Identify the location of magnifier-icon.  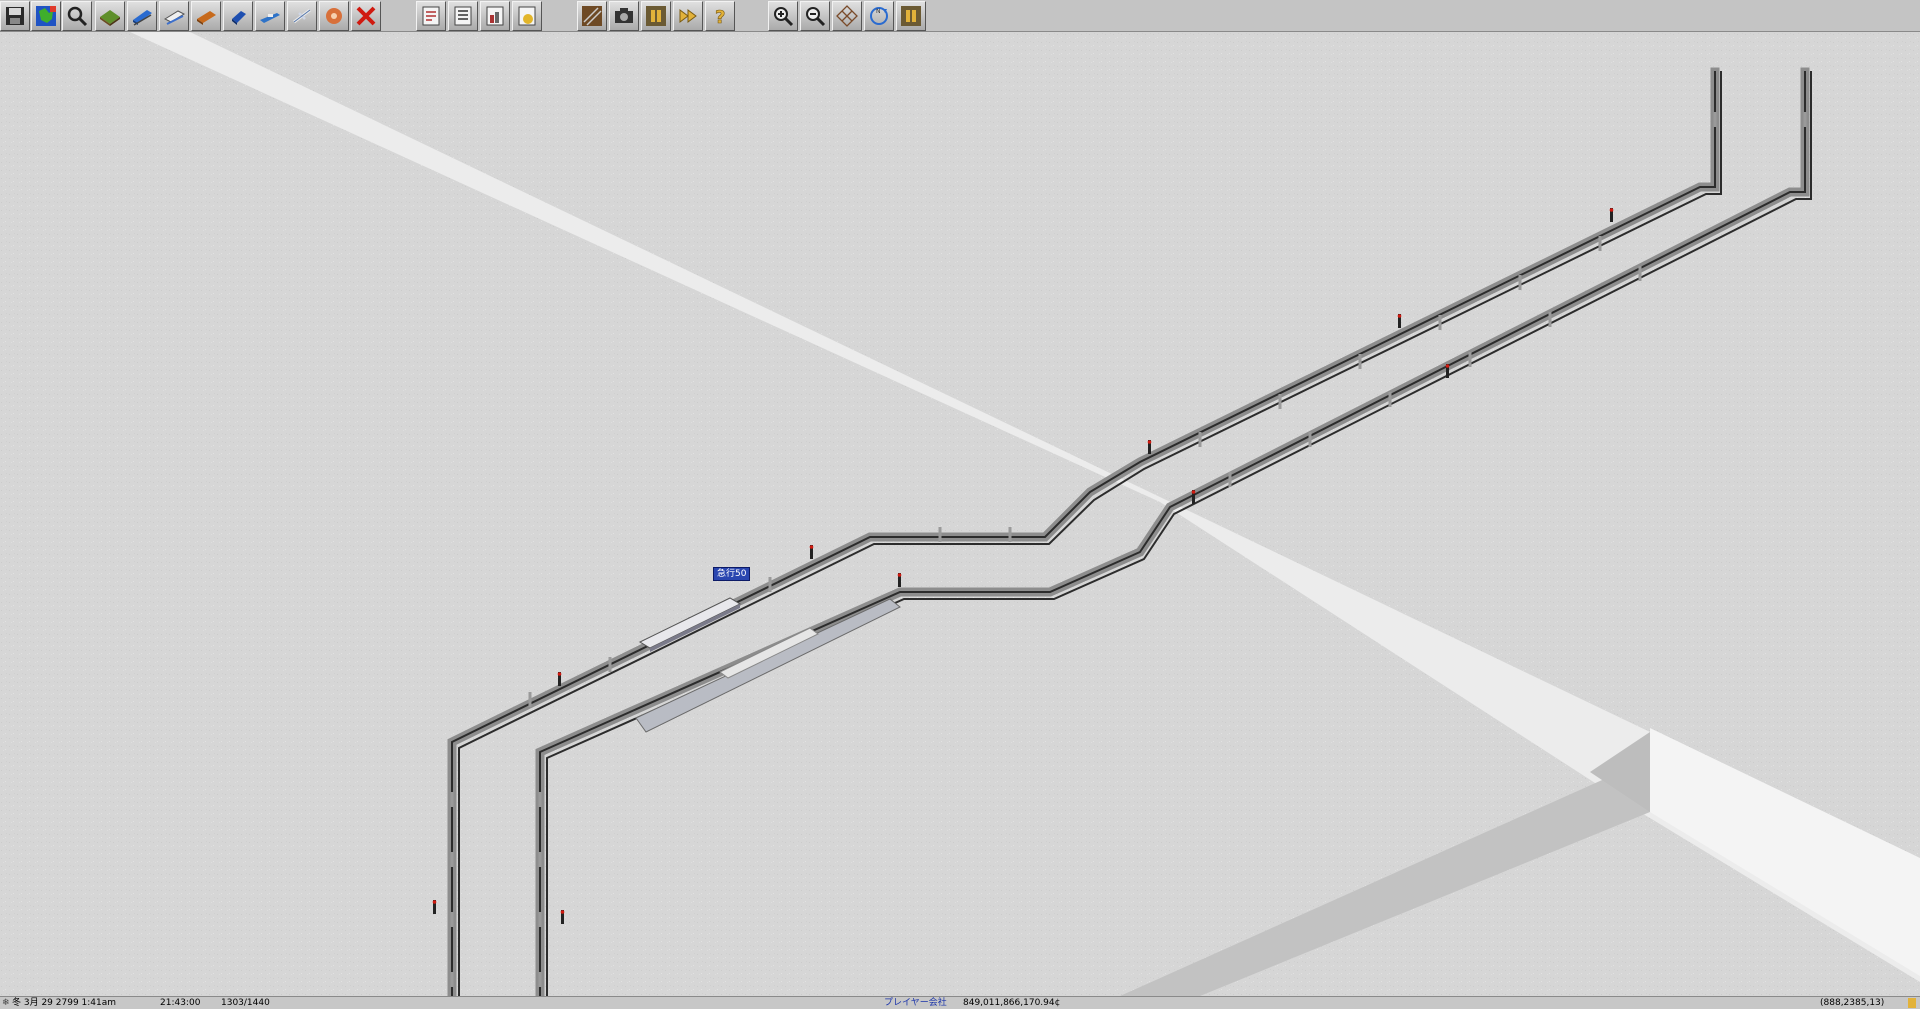
(77, 16).